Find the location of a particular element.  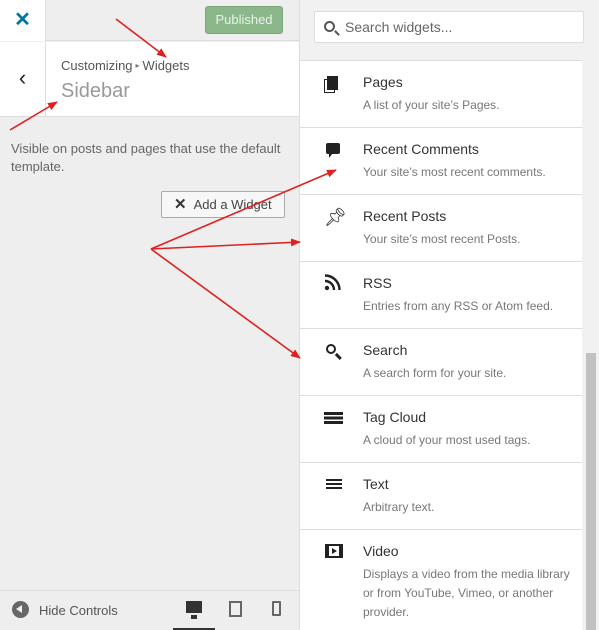

breadcrumb: Customizing ▸ Widgets is located at coordinates (125, 65).